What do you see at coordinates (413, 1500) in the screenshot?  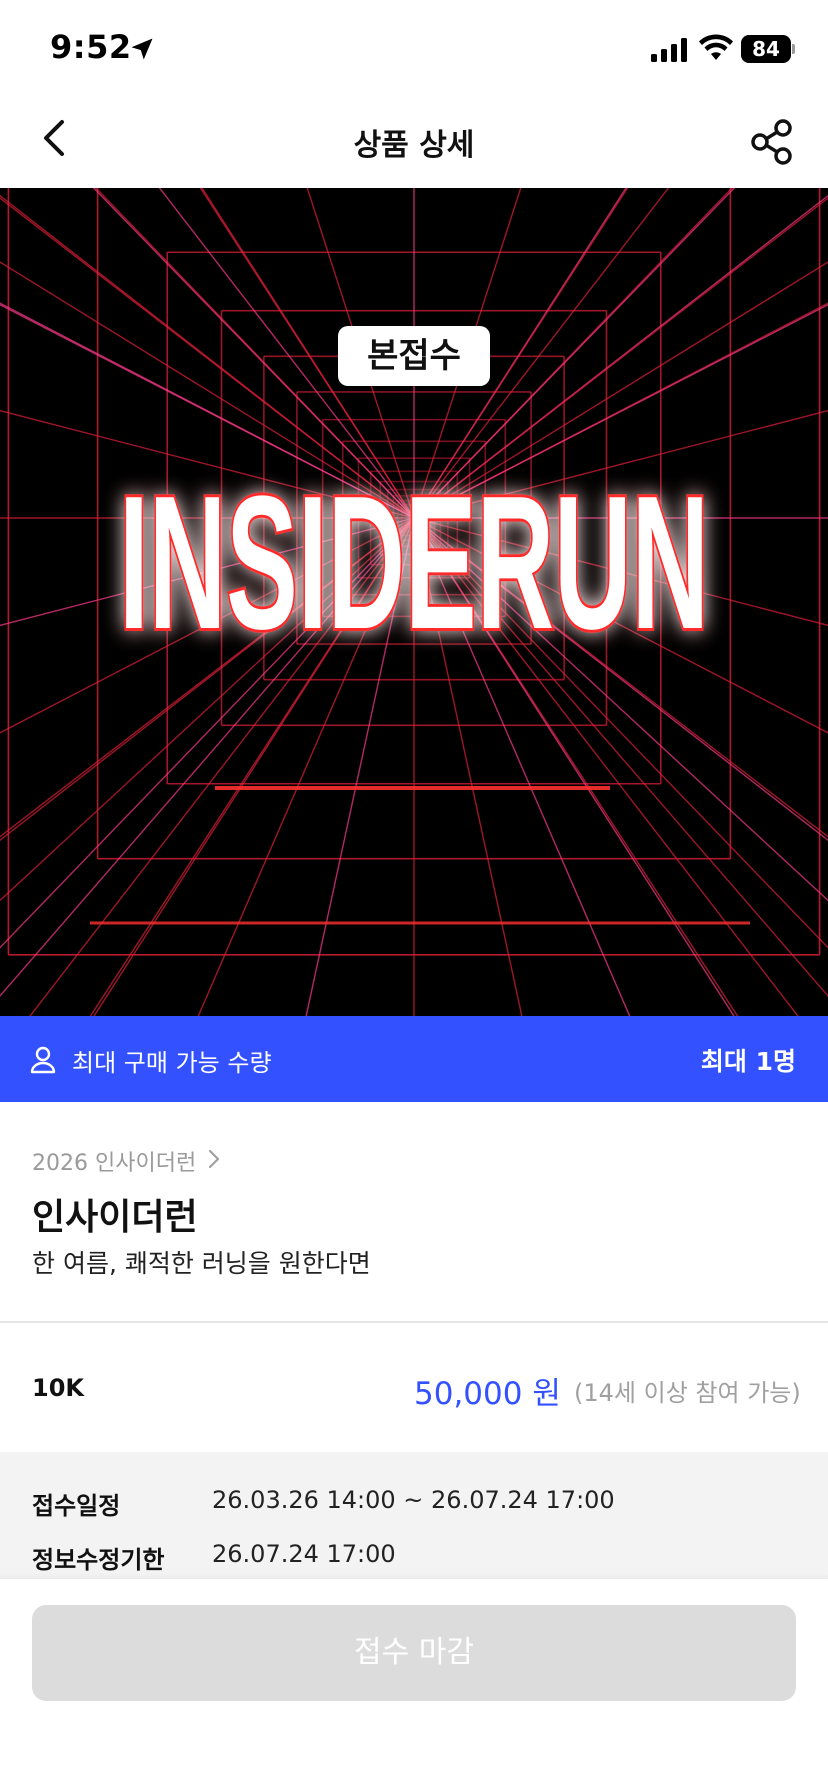 I see `registration-period-value: 26.03.26 14:00 ~ 26.07.24 17:00` at bounding box center [413, 1500].